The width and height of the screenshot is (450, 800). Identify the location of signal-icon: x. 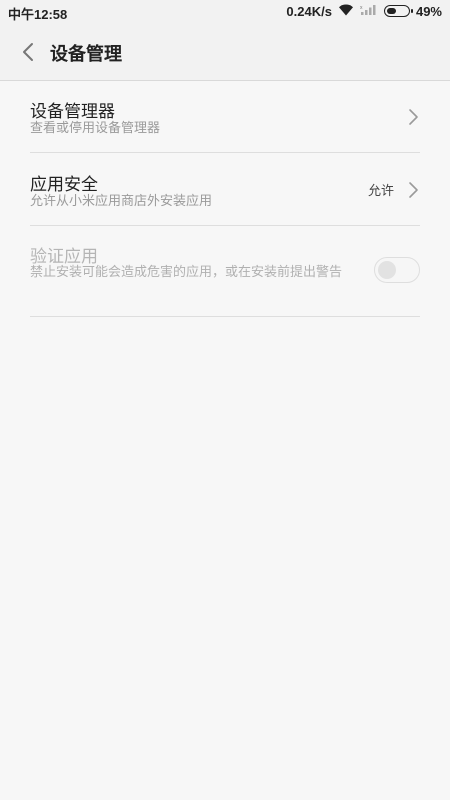
(369, 11).